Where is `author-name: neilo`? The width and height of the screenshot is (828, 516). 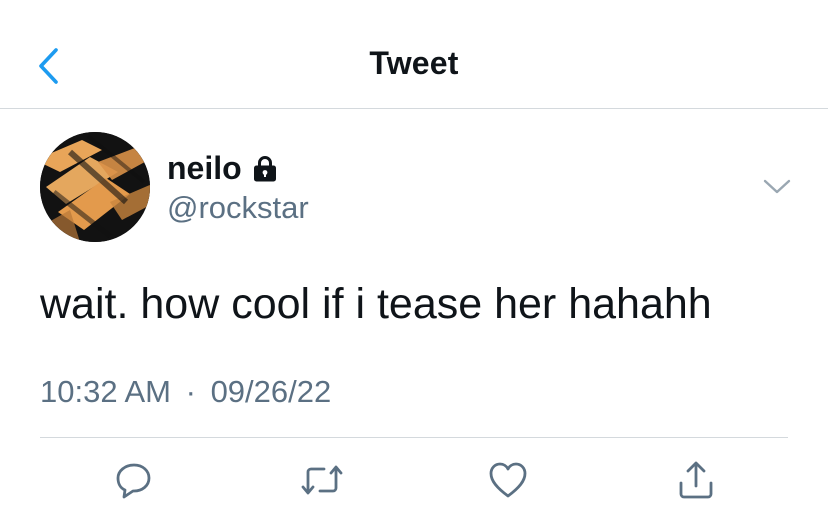
author-name: neilo is located at coordinates (204, 168).